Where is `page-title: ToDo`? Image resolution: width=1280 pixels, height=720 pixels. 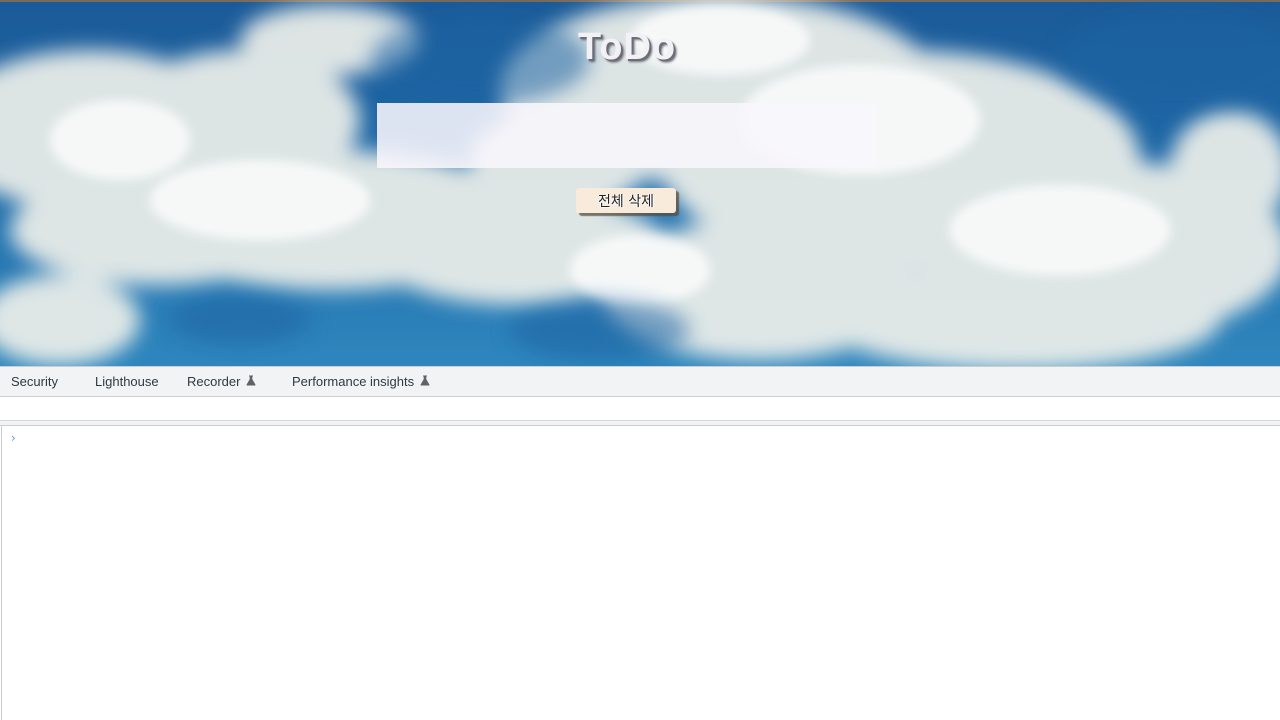 page-title: ToDo is located at coordinates (627, 47).